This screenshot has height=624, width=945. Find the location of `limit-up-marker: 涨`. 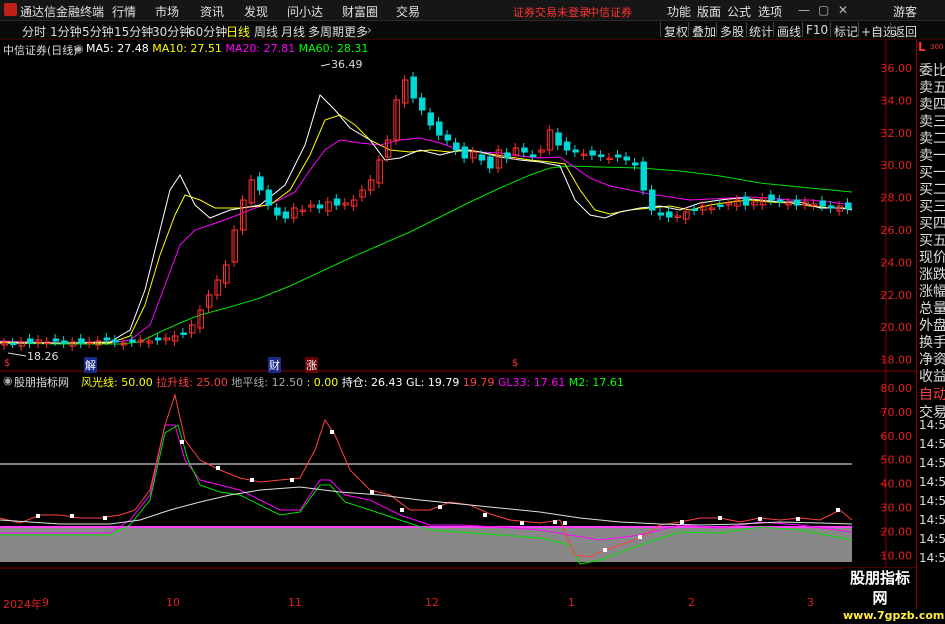

limit-up-marker: 涨 is located at coordinates (311, 365).